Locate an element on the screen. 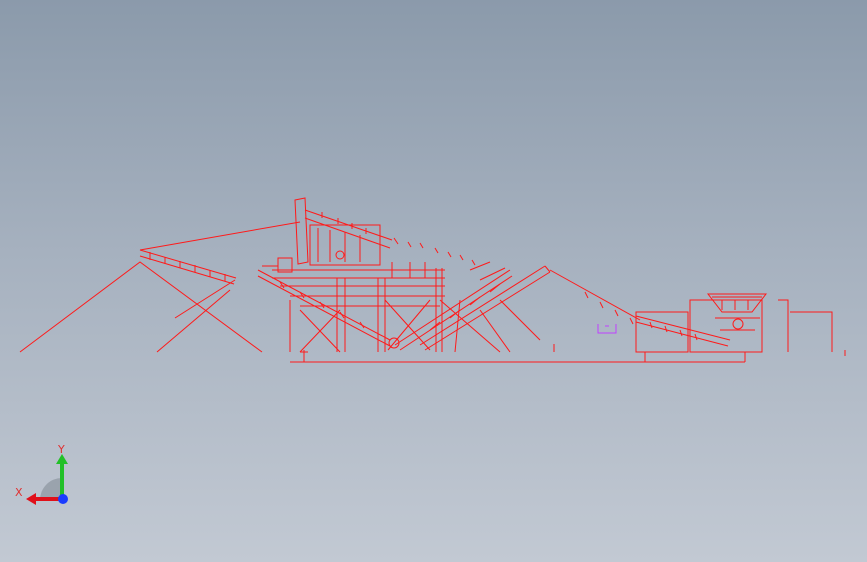 This screenshot has height=562, width=867. x-axis-label: X is located at coordinates (19, 492).